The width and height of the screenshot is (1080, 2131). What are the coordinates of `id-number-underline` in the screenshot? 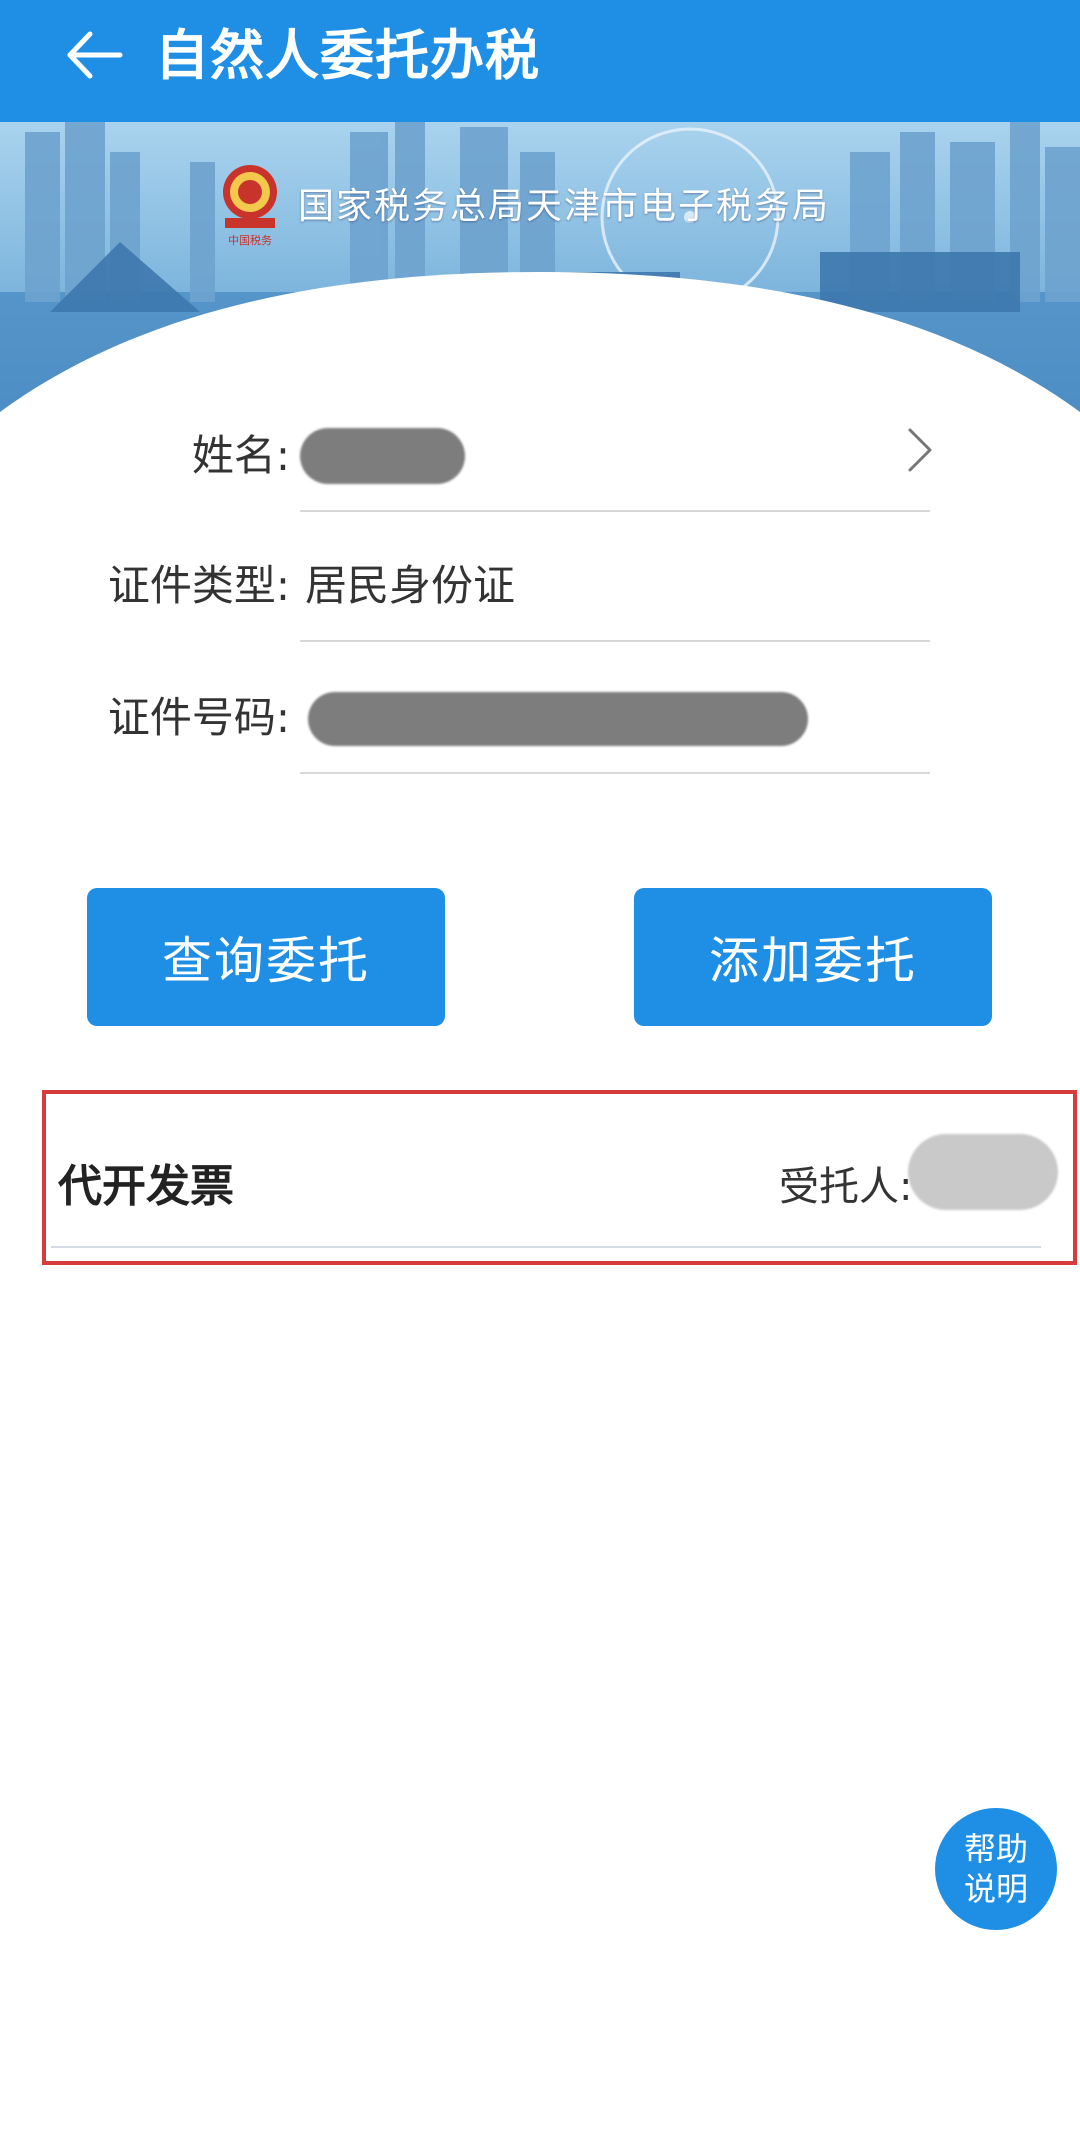 It's located at (615, 773).